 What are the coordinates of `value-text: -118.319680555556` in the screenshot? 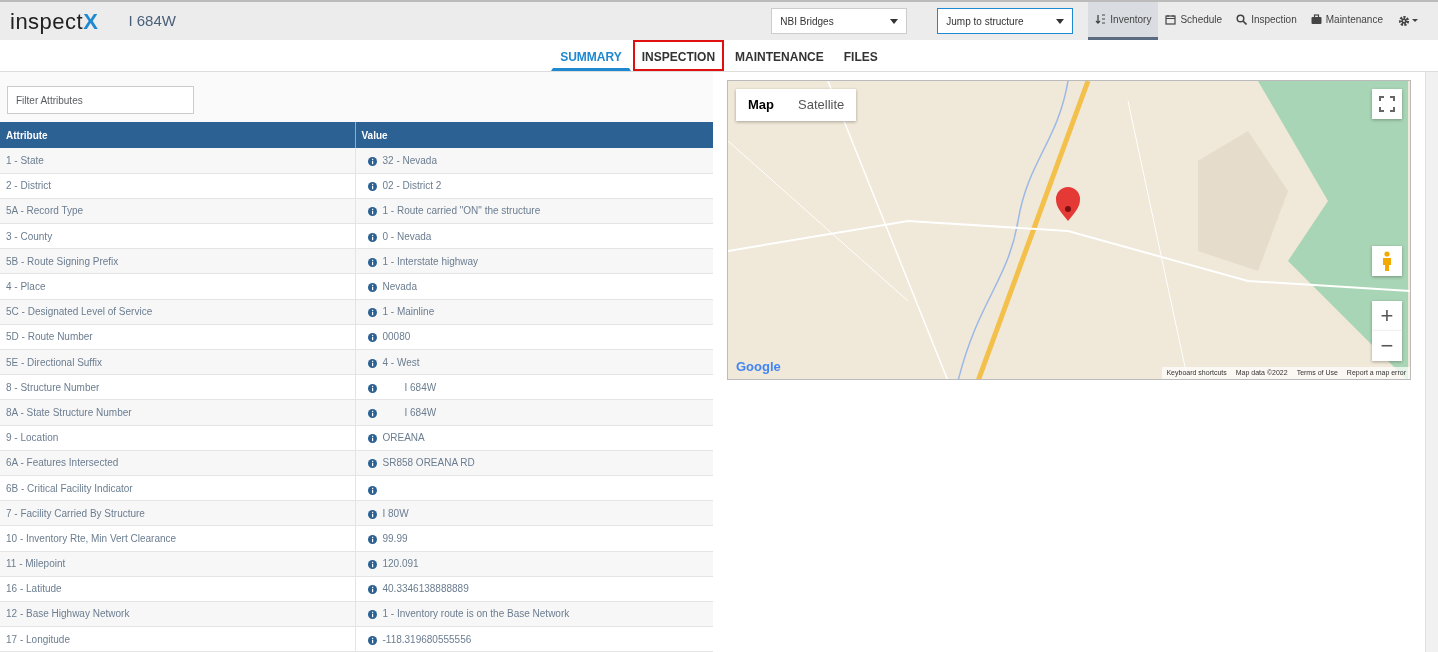 It's located at (427, 639).